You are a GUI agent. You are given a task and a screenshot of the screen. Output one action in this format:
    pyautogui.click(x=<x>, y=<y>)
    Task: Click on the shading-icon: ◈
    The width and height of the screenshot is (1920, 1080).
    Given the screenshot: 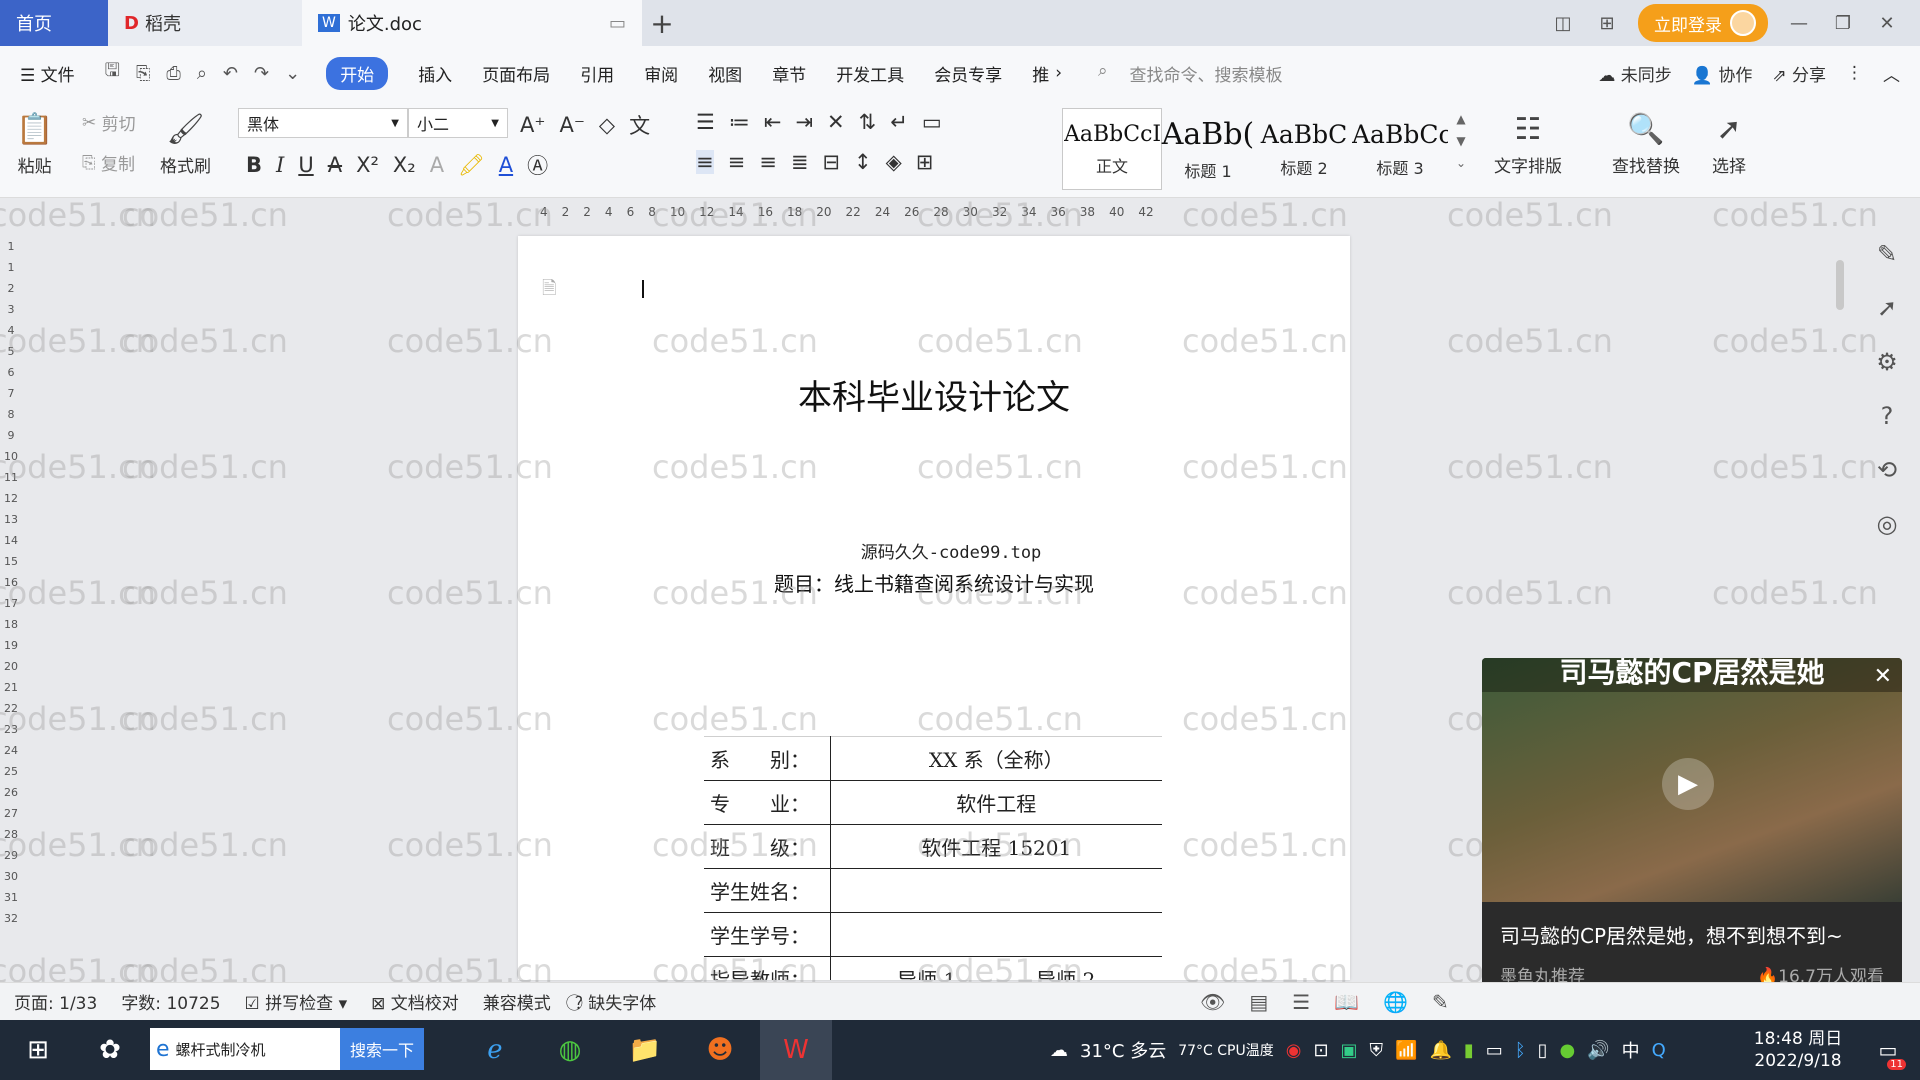 What is the action you would take?
    pyautogui.click(x=894, y=162)
    